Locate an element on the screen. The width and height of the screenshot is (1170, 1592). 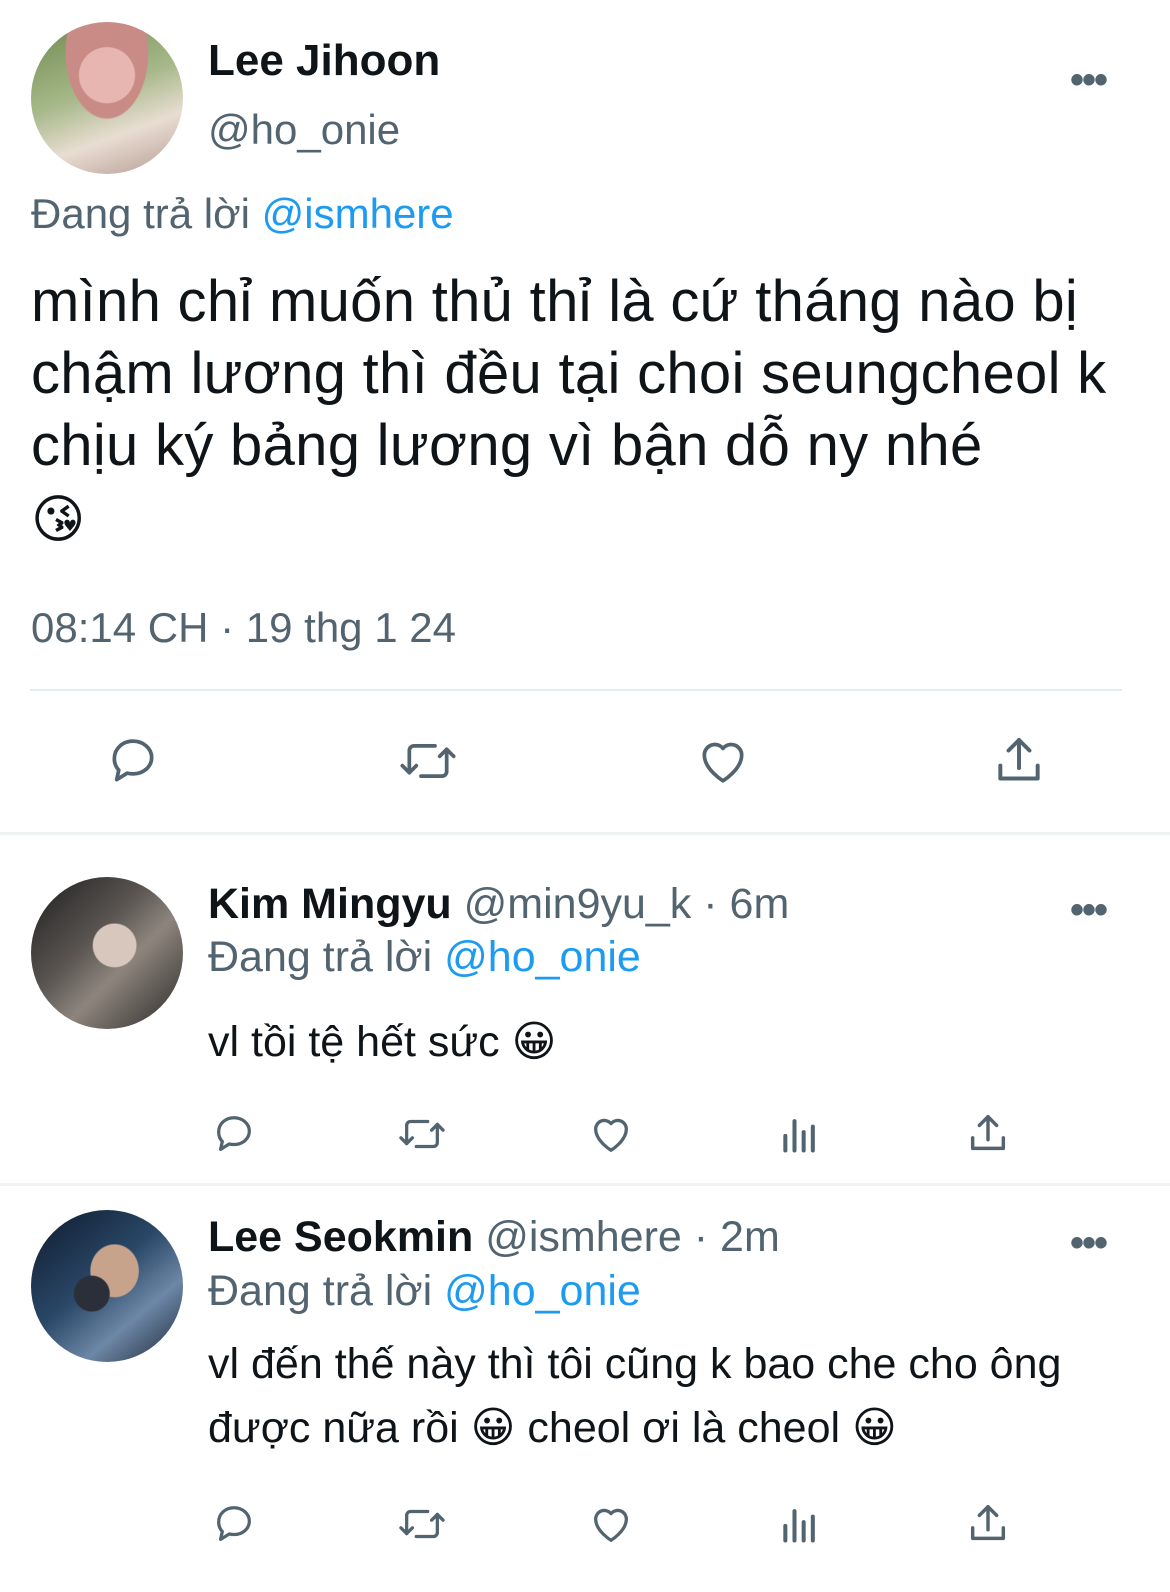
reply-time: · 6m is located at coordinates (746, 904).